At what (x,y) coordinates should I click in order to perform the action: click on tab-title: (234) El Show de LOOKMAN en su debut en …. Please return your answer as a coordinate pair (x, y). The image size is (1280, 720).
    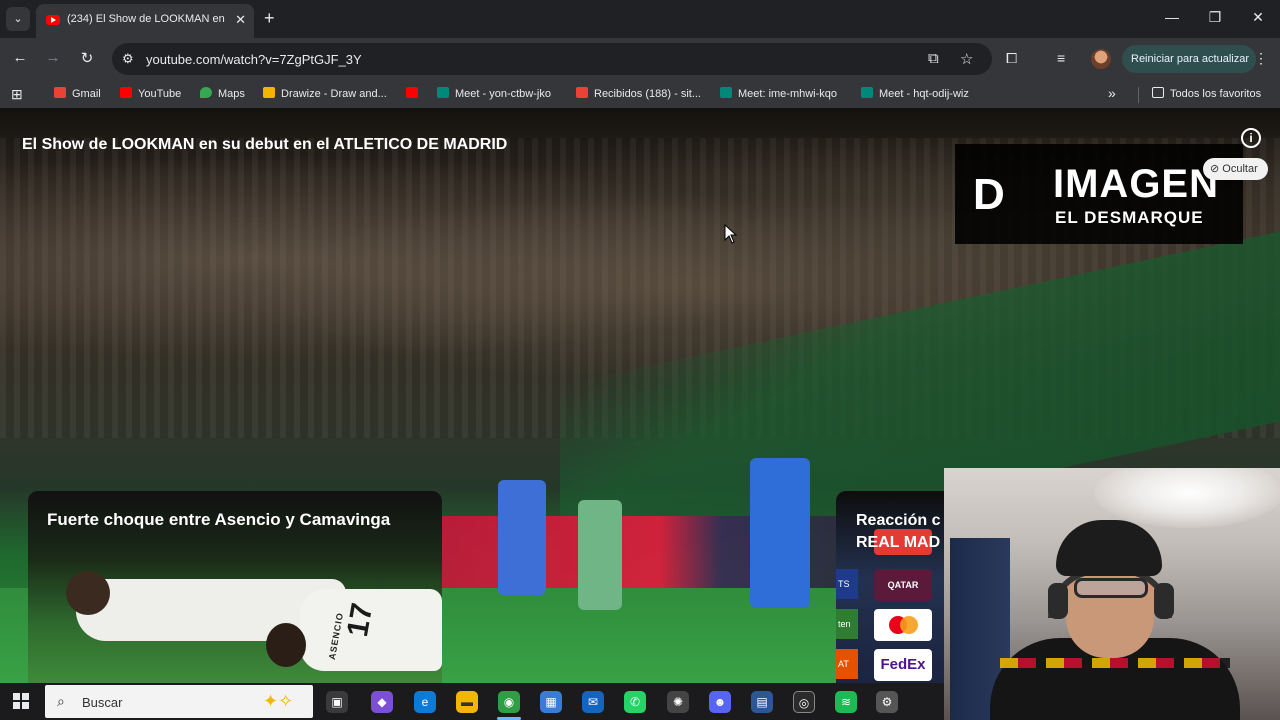
    Looking at the image, I should click on (146, 19).